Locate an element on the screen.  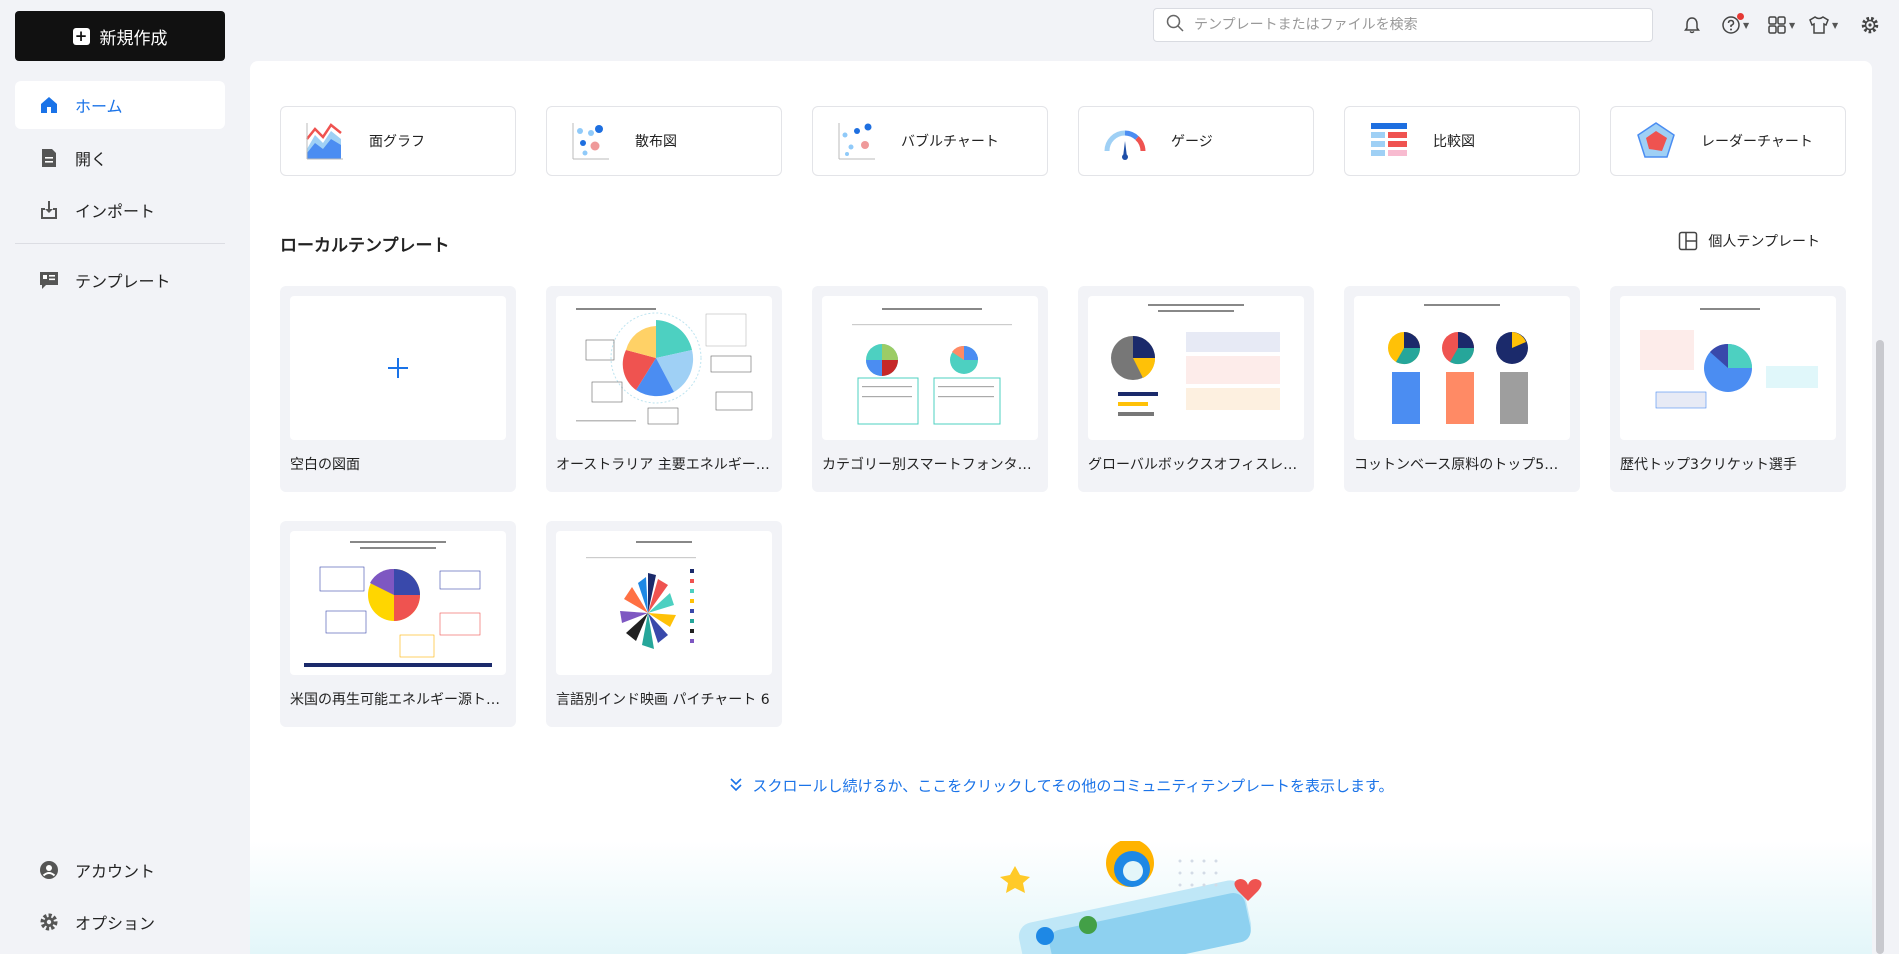
sidebar-item-templates: テンプレート is located at coordinates (120, 280).